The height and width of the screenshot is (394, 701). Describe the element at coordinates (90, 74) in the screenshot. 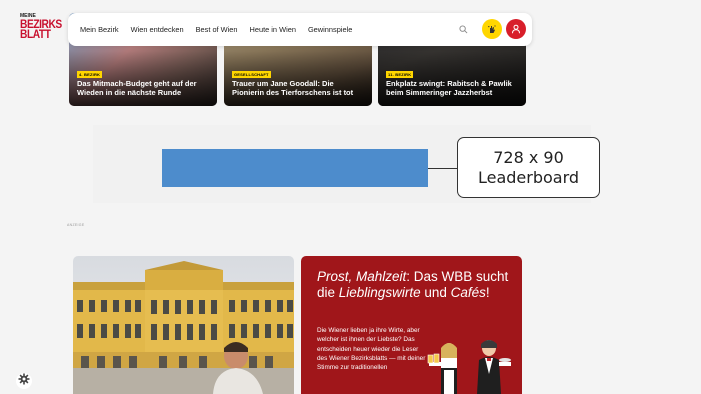

I see `article-tag: 4. Bezirk` at that location.